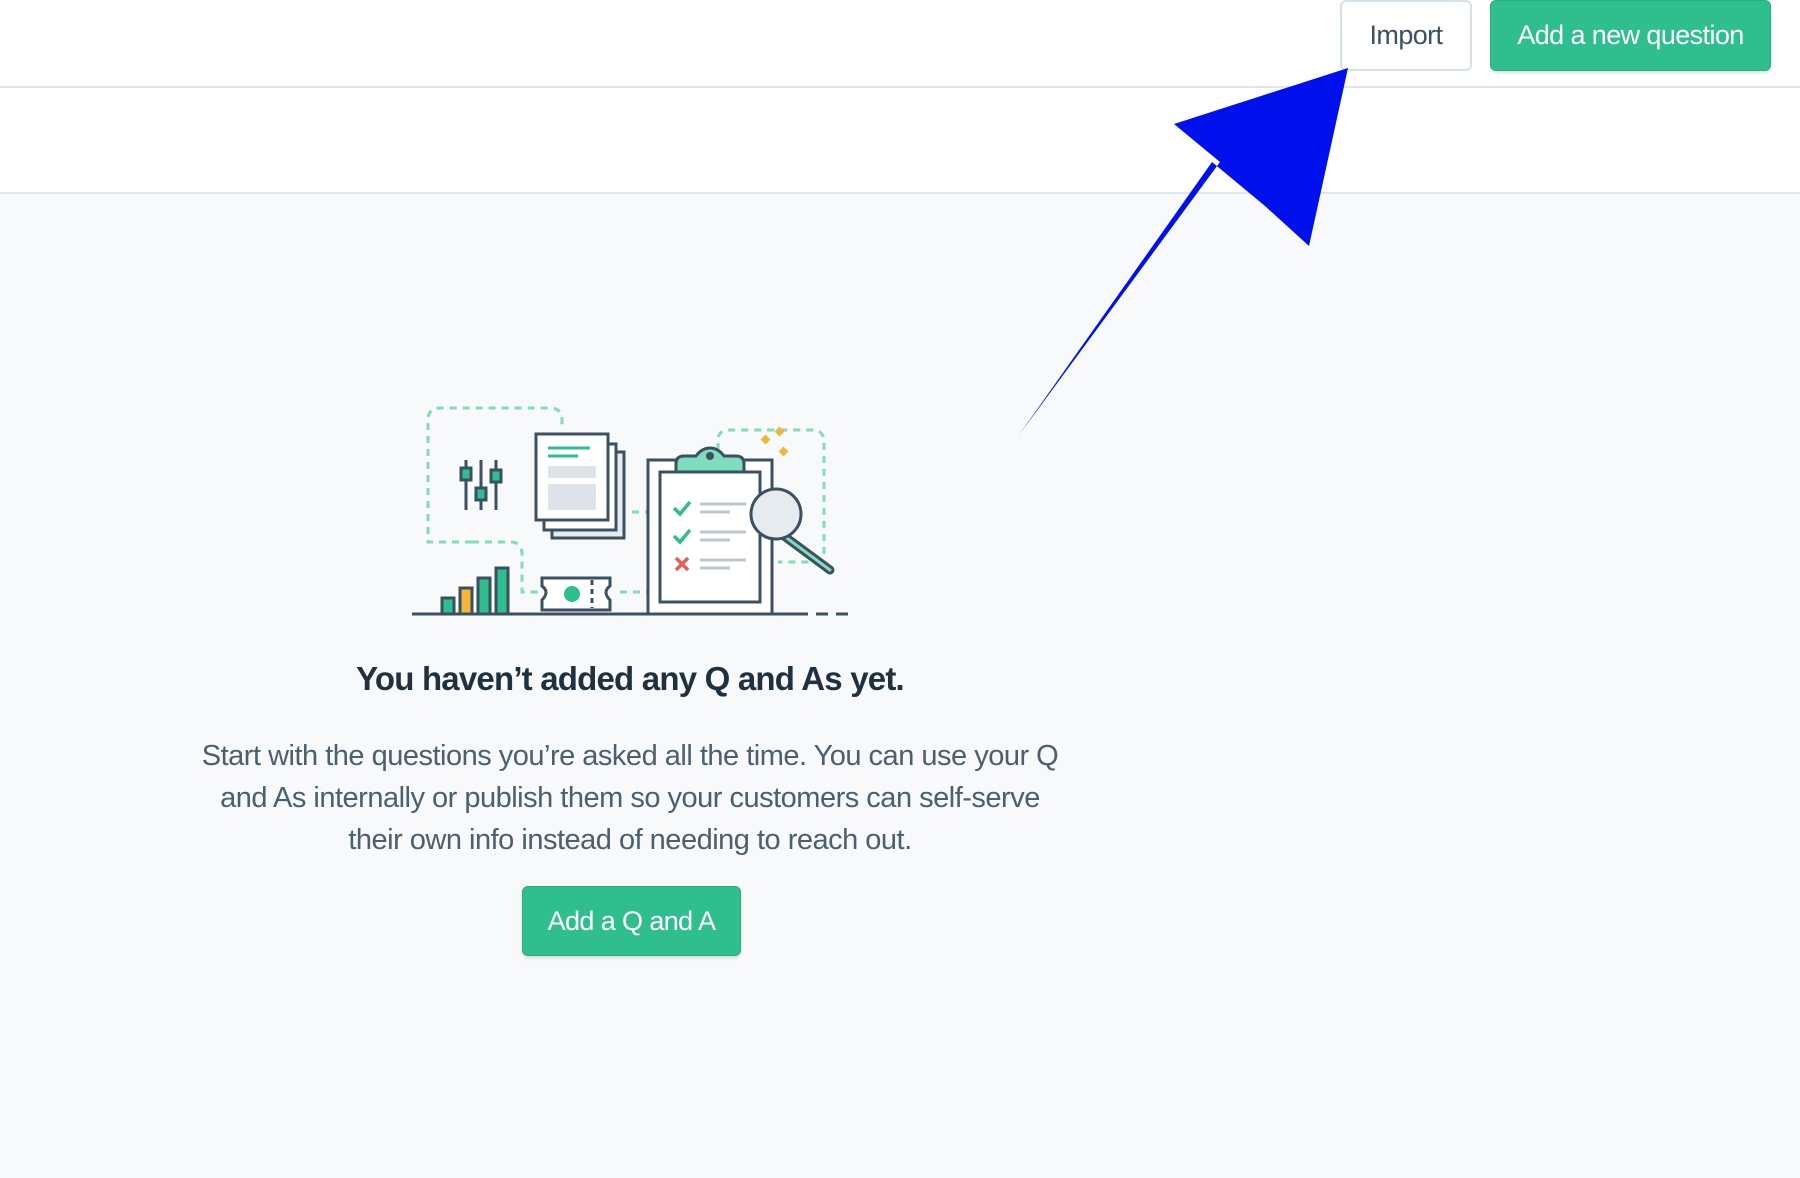 This screenshot has height=1178, width=1800. Describe the element at coordinates (630, 511) in the screenshot. I see `empty-state-illustration` at that location.